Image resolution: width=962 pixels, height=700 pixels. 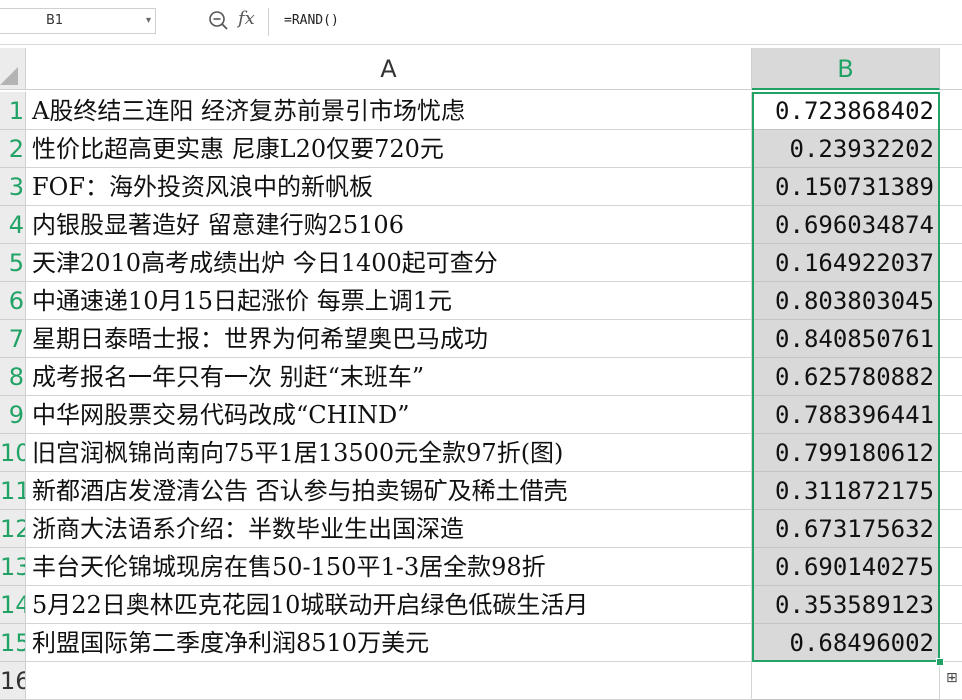 I want to click on table-row: 2 性价比超高更实惠 尼康L20仅要720元 0.23932202, so click(x=481, y=149).